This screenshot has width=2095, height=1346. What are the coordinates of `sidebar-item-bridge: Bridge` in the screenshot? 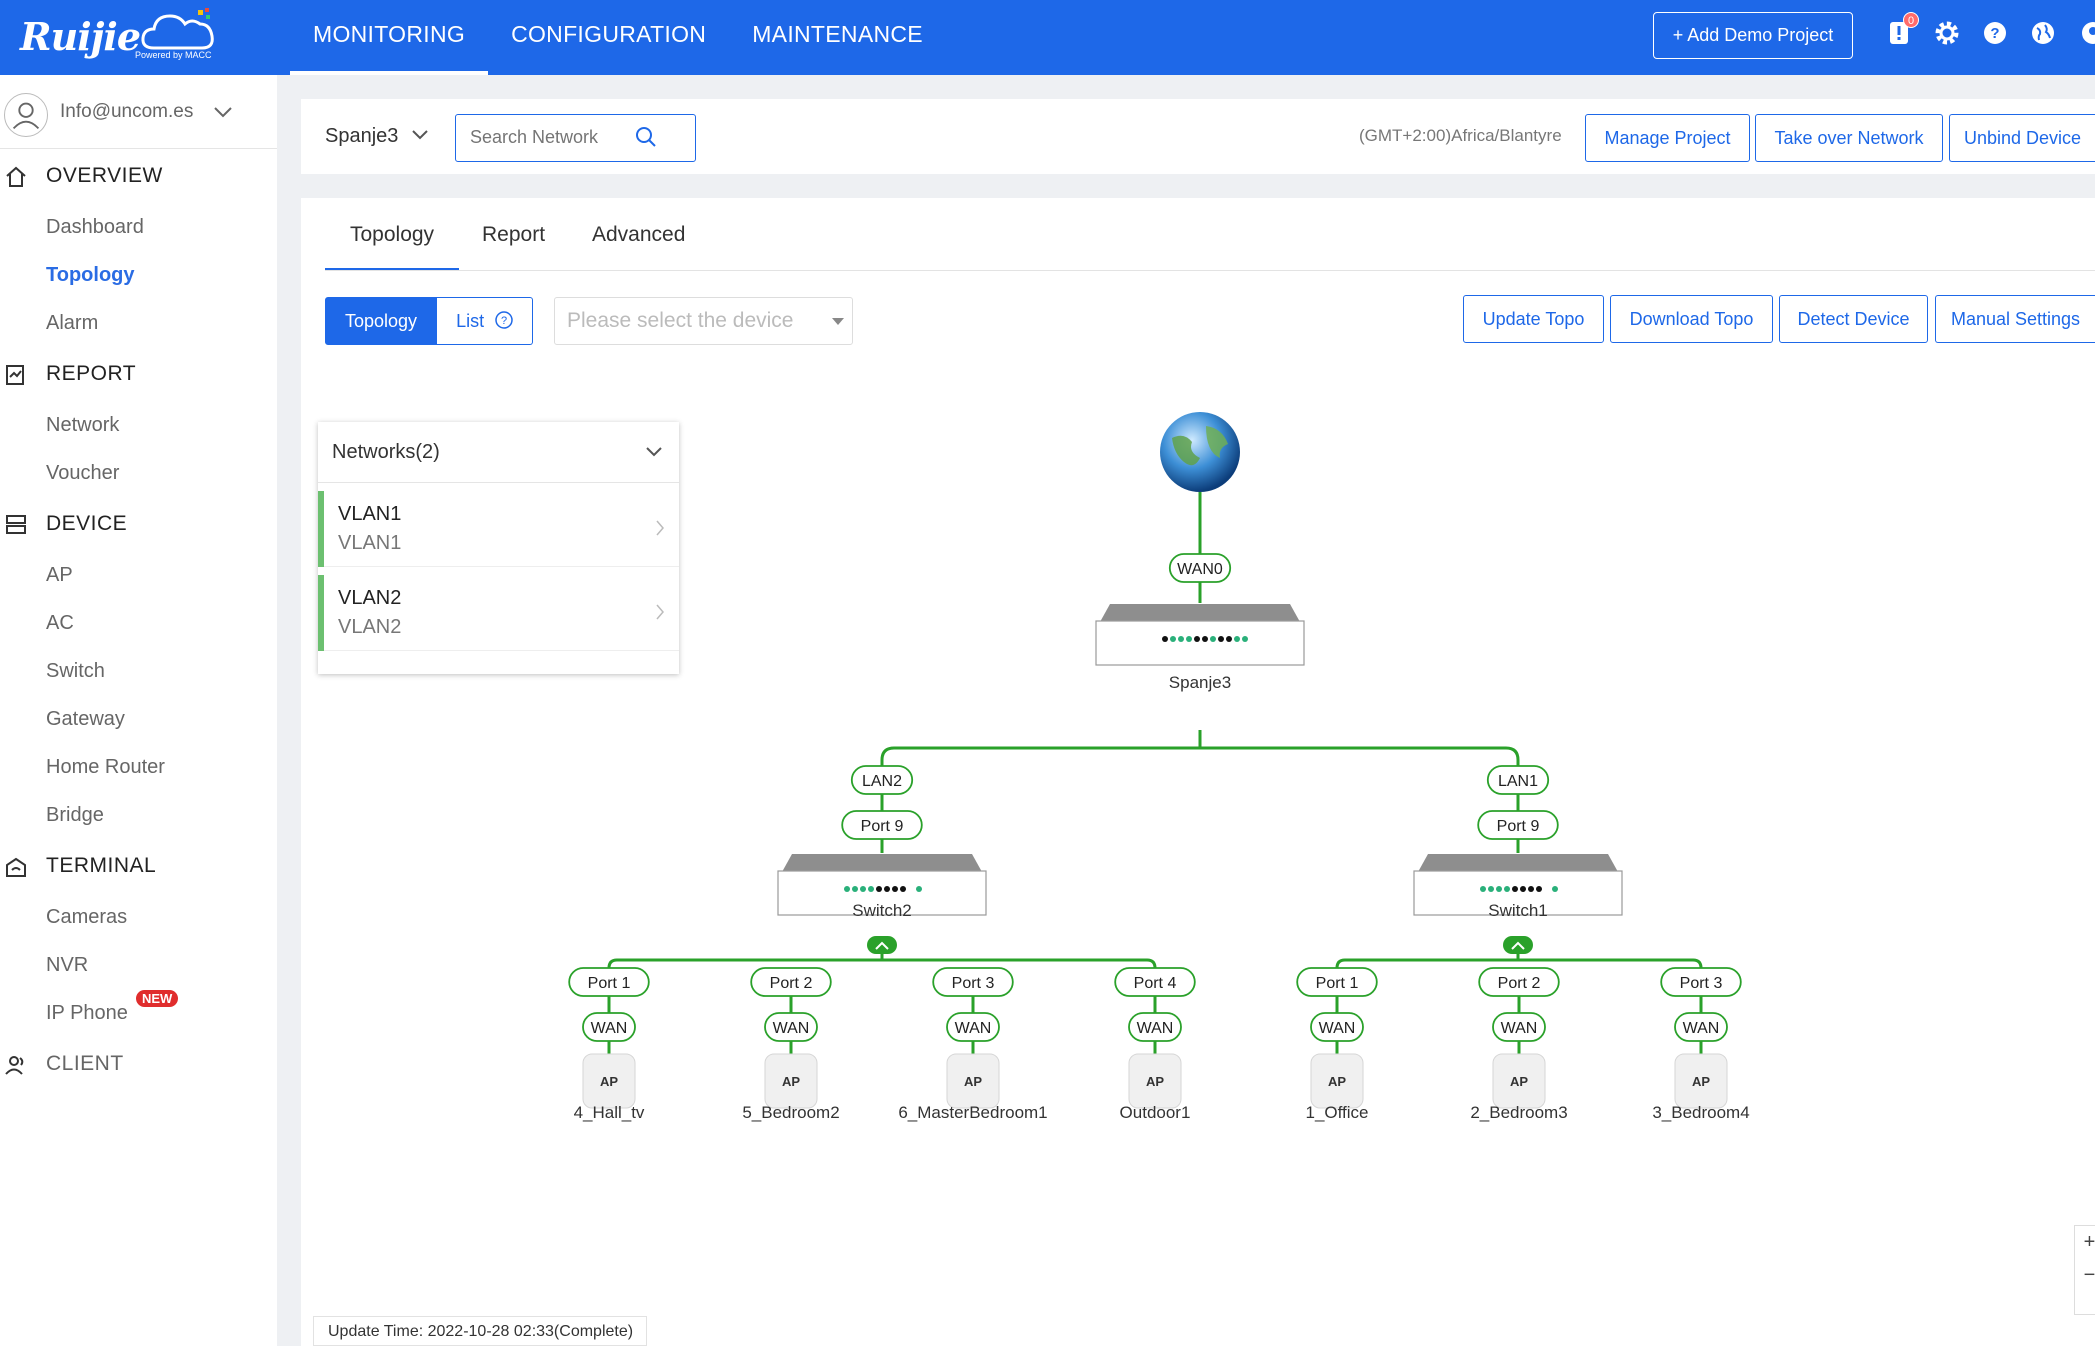 It's located at (75, 815).